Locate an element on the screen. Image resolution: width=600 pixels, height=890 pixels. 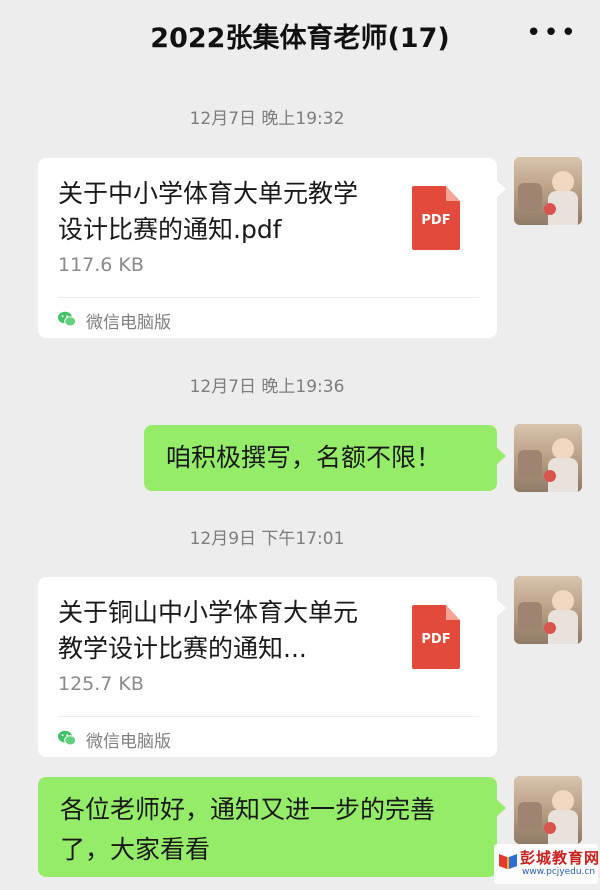
watermark-name: 彭城教育网 is located at coordinates (560, 858).